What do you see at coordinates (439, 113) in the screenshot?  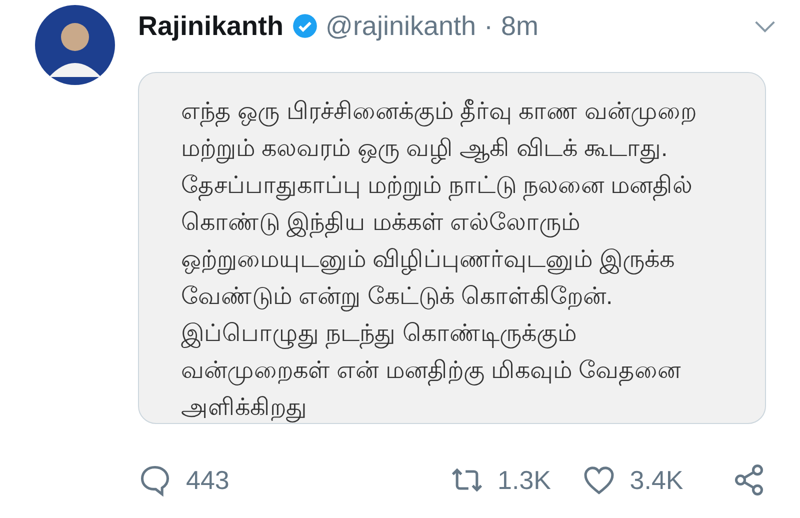 I see `image-text-line: எந்த ஒரு பிரச்சினைக்கும் தீர்வு காண வன்முறை` at bounding box center [439, 113].